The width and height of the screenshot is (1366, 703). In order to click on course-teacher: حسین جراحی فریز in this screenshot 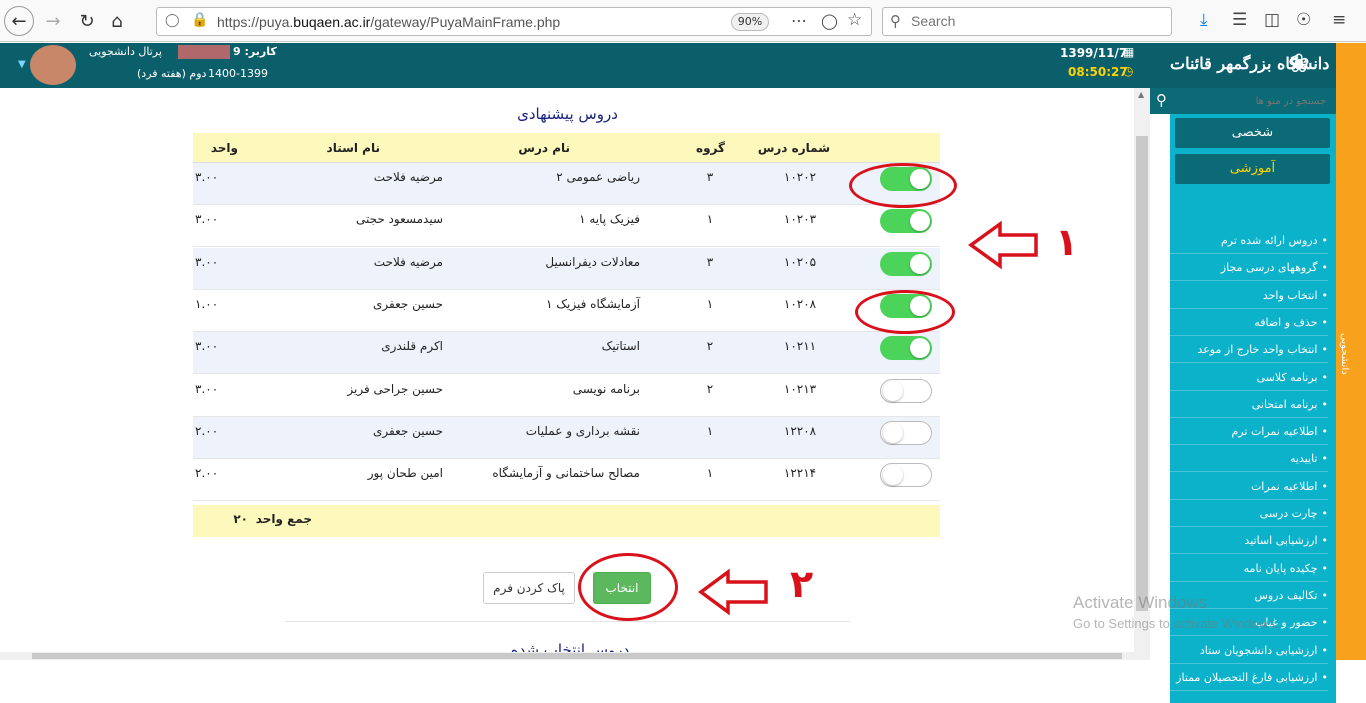, I will do `click(395, 388)`.